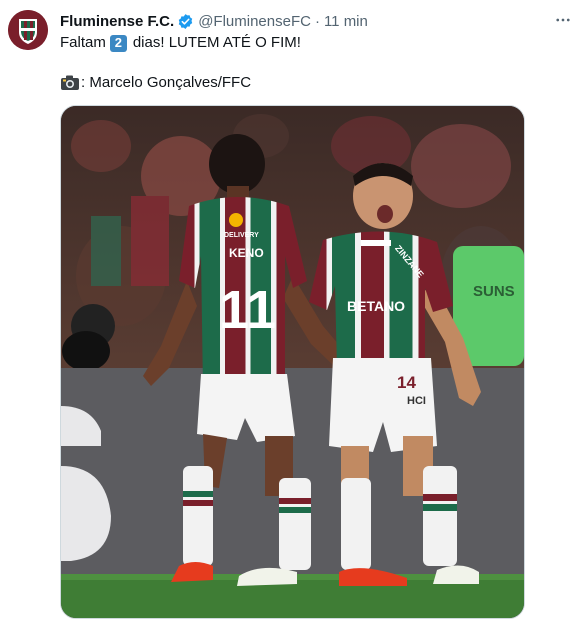 Image resolution: width=583 pixels, height=626 pixels. I want to click on account-name: Fluminense F.C., so click(117, 21).